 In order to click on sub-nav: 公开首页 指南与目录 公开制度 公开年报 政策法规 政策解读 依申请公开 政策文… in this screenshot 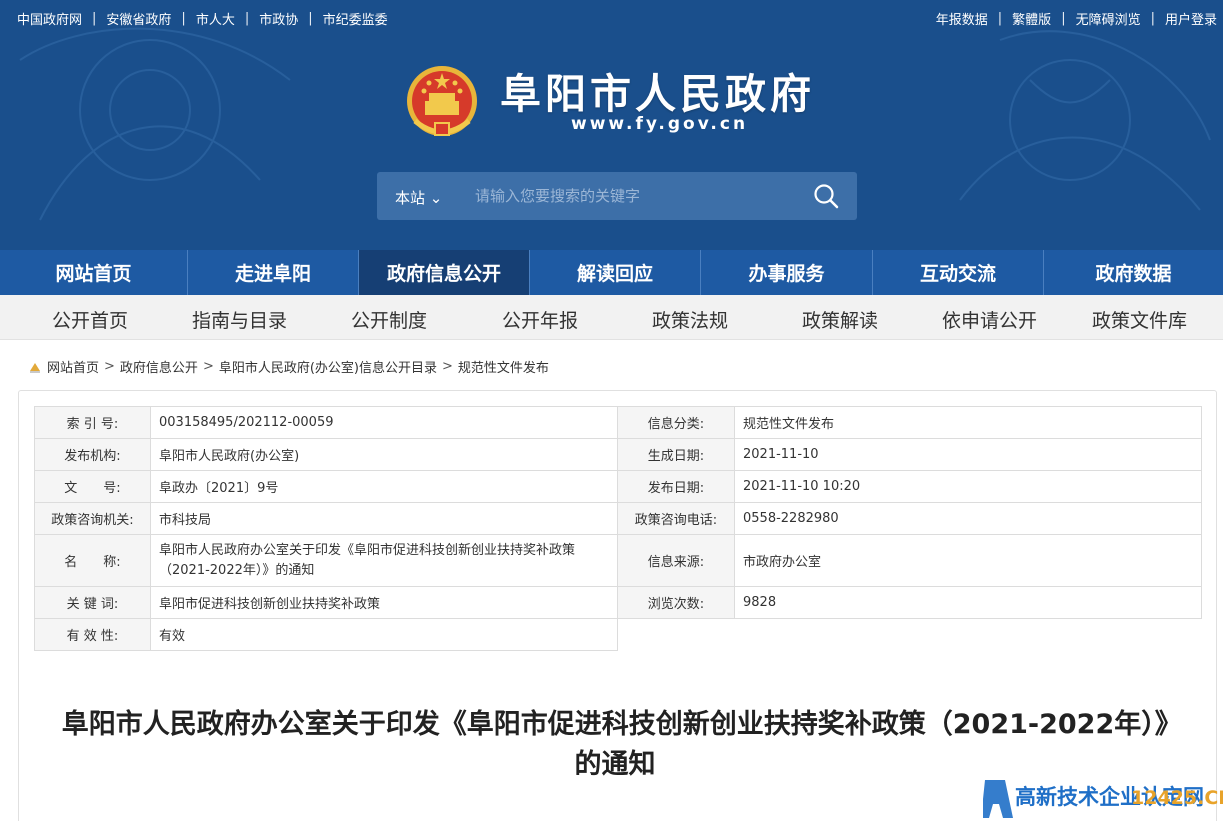, I will do `click(611, 317)`.